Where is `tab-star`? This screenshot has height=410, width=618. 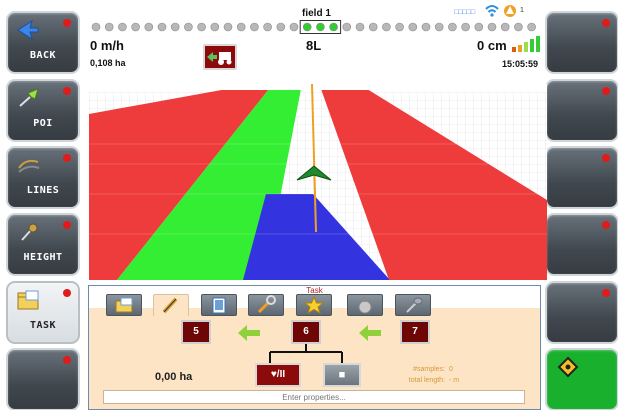 tab-star is located at coordinates (314, 305).